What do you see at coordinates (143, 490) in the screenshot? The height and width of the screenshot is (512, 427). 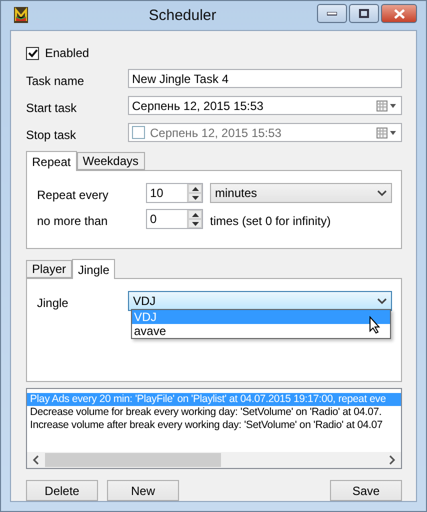 I see `action-button: New` at bounding box center [143, 490].